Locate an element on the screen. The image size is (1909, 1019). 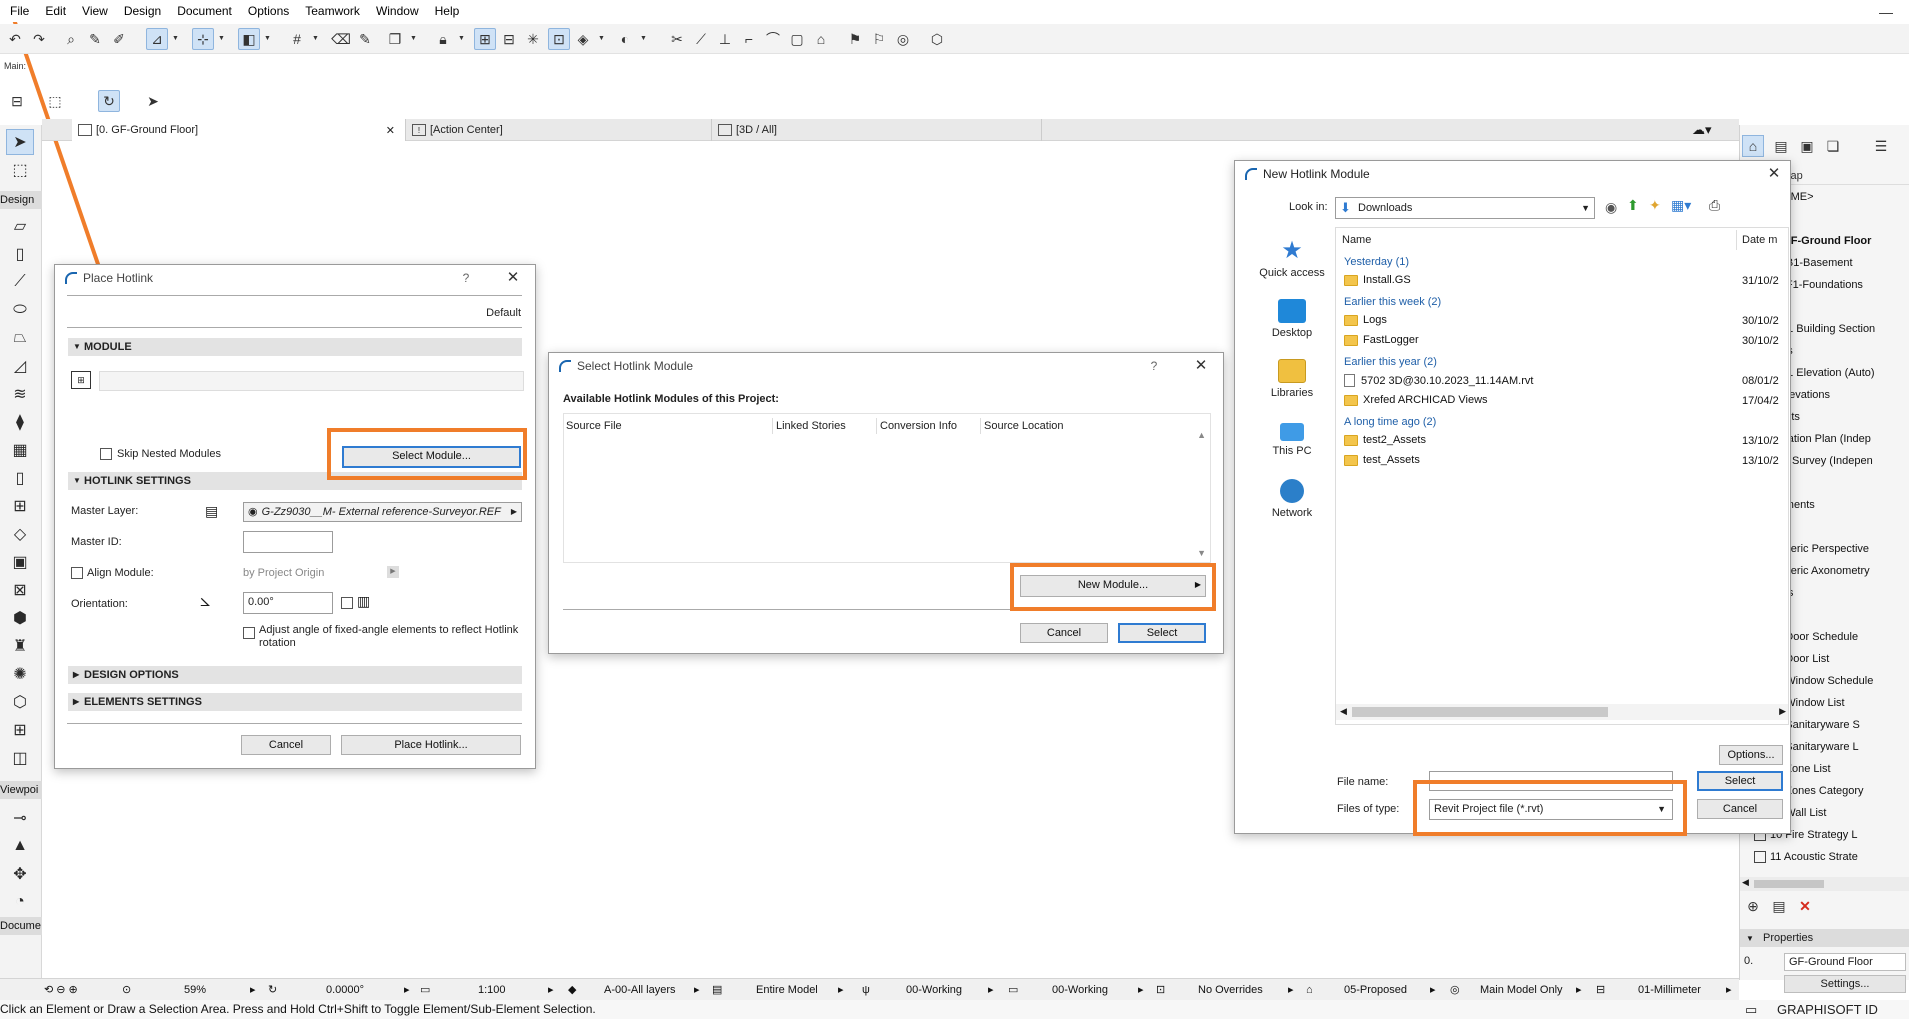
tab-3d: [3D / All] is located at coordinates (877, 130).